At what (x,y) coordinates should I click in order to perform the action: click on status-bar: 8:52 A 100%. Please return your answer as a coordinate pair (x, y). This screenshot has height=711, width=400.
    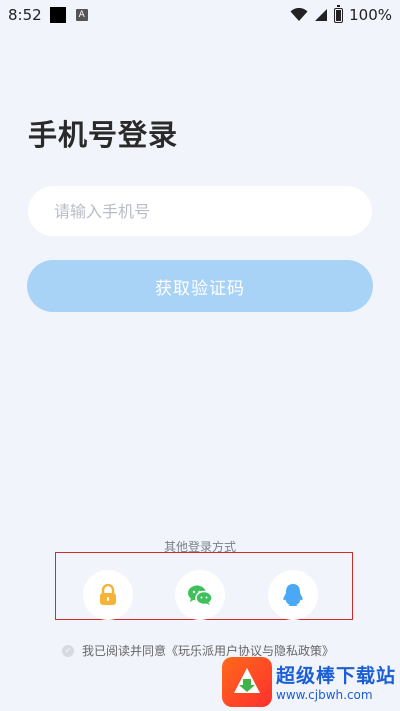
    Looking at the image, I should click on (200, 15).